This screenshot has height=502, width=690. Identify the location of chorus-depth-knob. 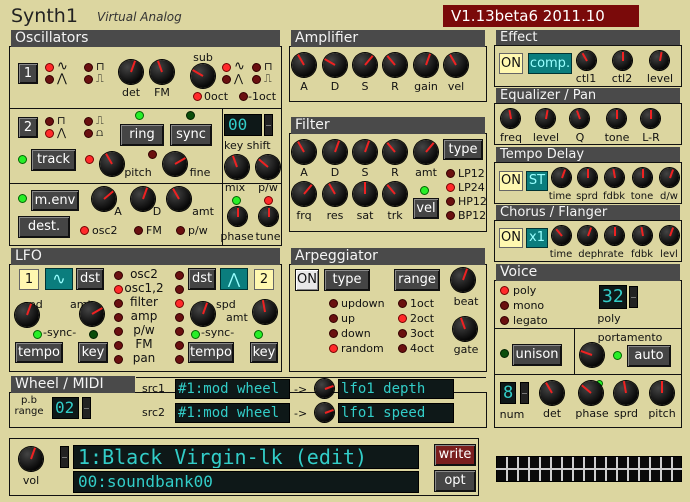
(587, 235).